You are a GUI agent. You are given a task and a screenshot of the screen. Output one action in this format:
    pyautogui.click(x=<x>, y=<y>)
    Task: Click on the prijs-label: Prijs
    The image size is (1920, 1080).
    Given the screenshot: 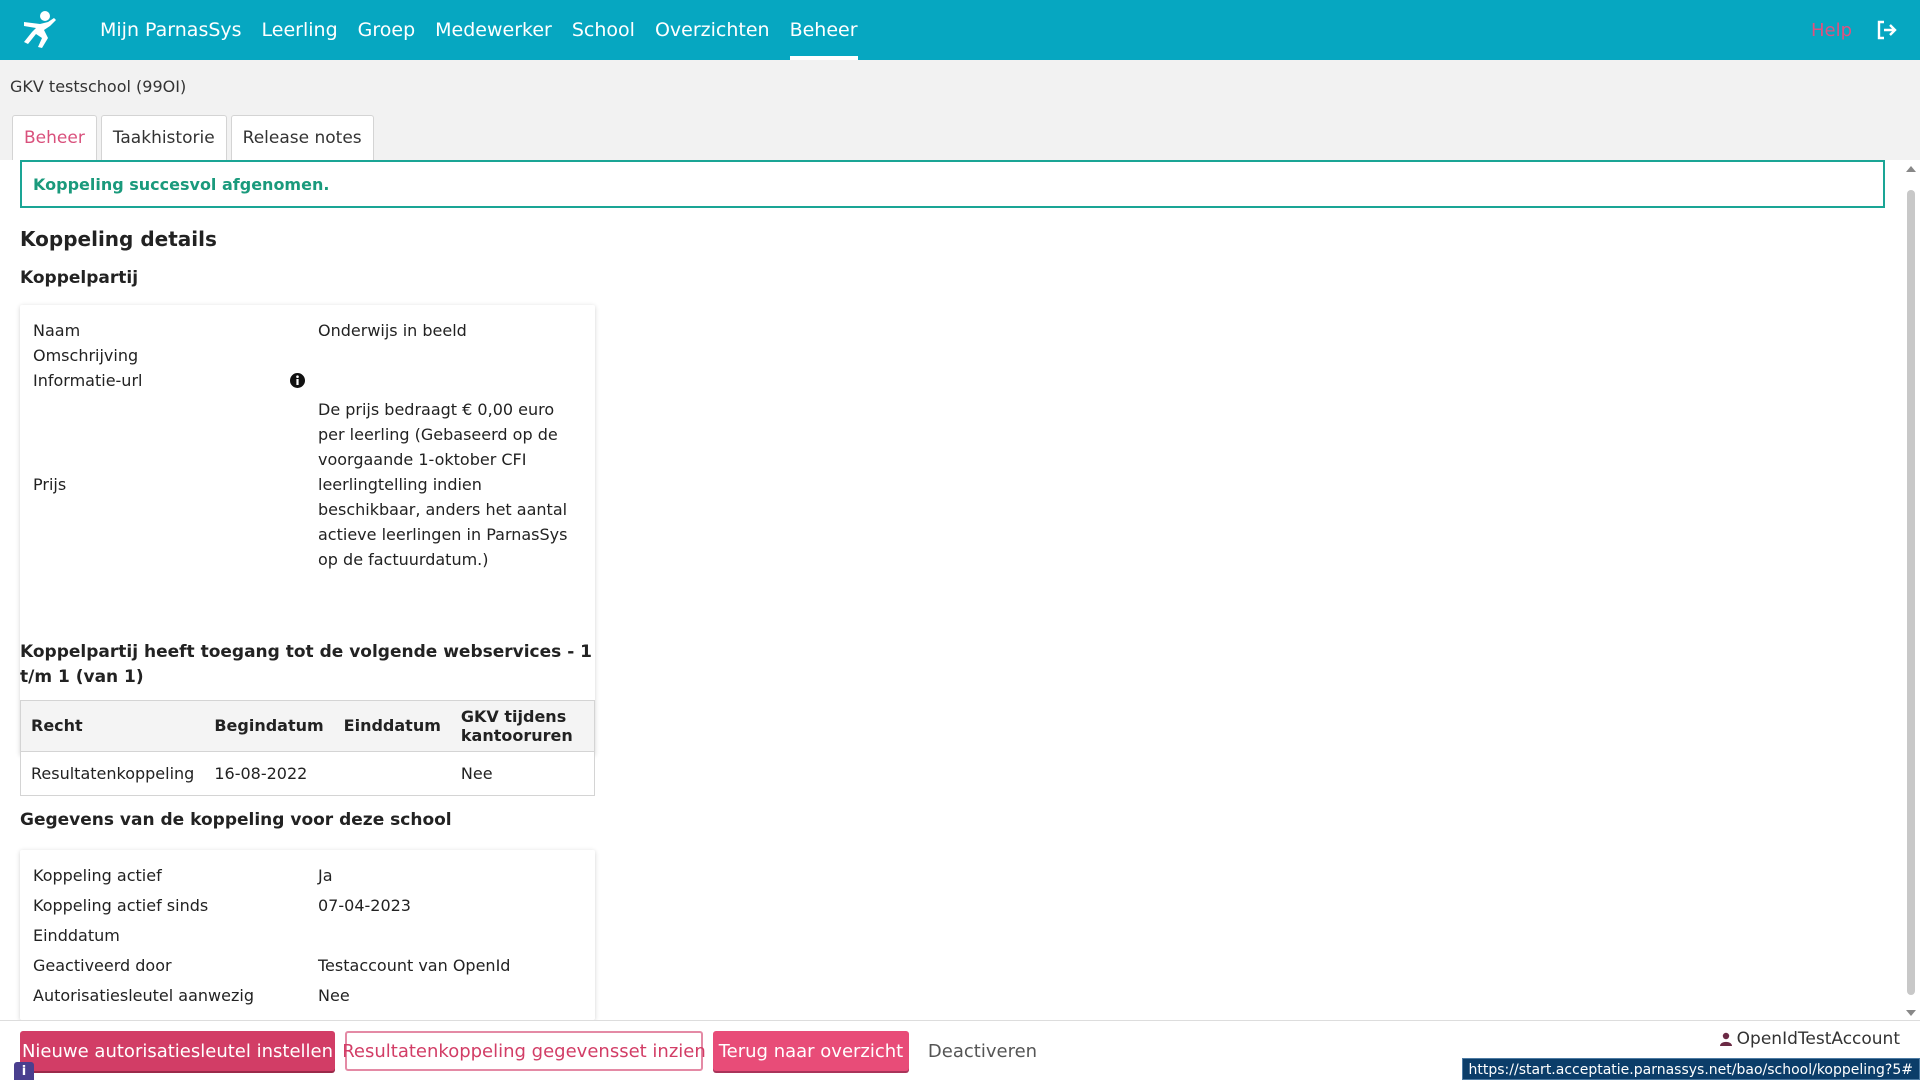 What is the action you would take?
    pyautogui.click(x=50, y=484)
    